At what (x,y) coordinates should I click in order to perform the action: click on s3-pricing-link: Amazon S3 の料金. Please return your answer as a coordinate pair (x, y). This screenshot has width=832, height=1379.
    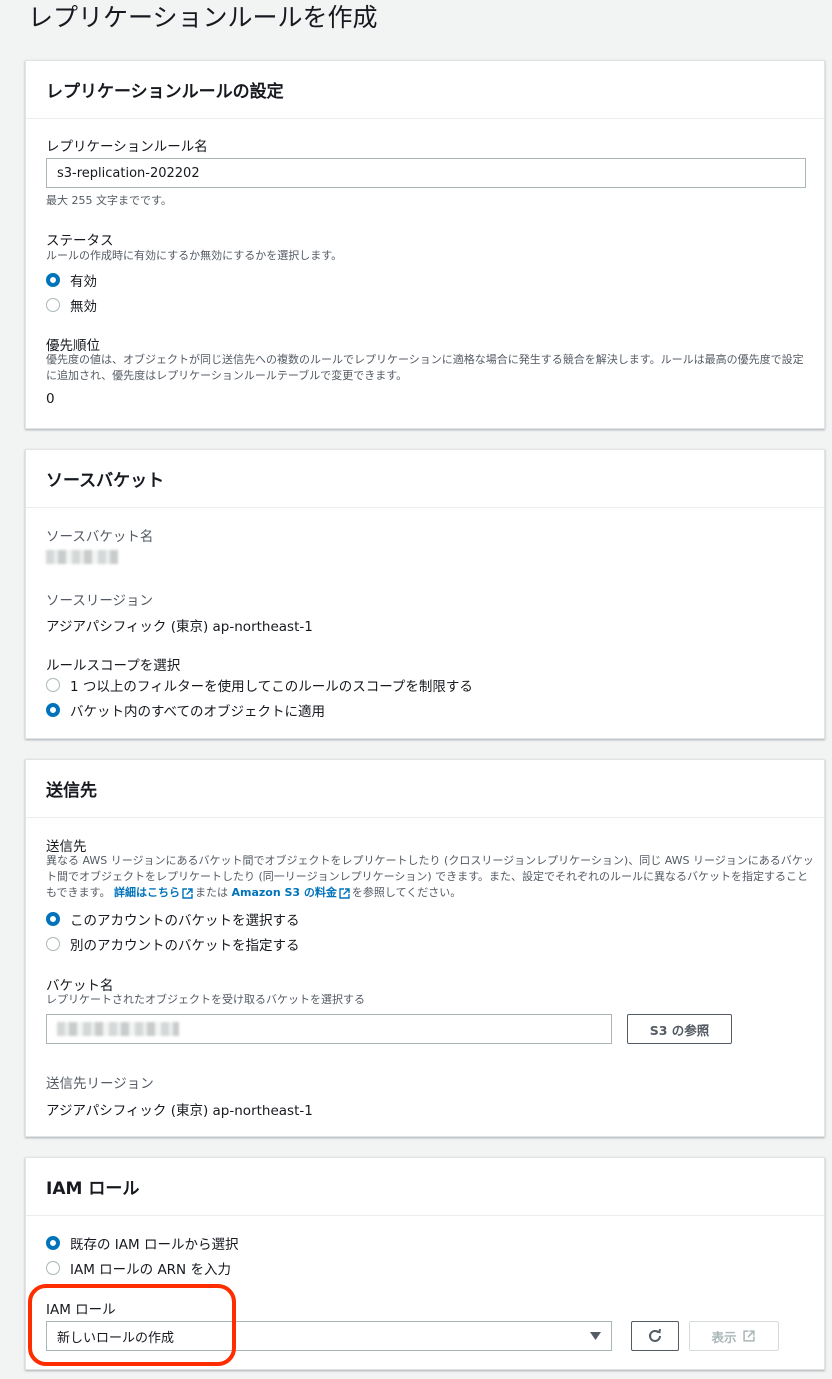
    Looking at the image, I should click on (283, 892).